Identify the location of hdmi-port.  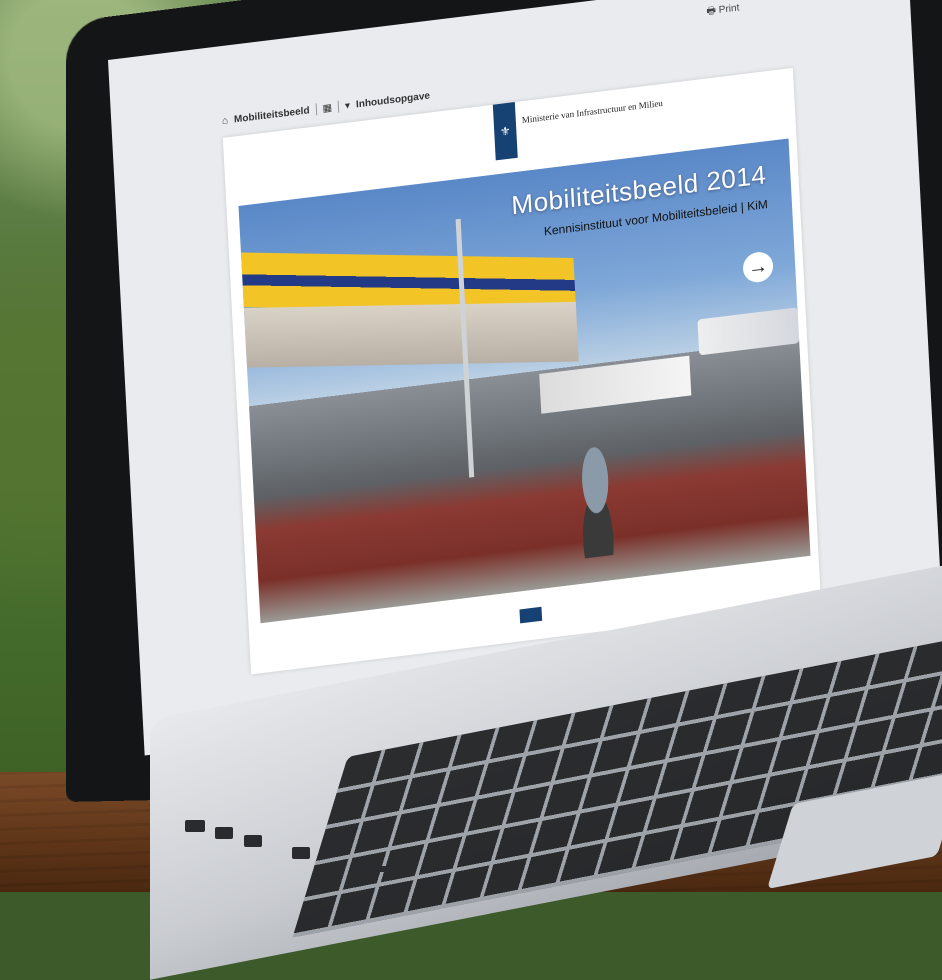
(253, 841).